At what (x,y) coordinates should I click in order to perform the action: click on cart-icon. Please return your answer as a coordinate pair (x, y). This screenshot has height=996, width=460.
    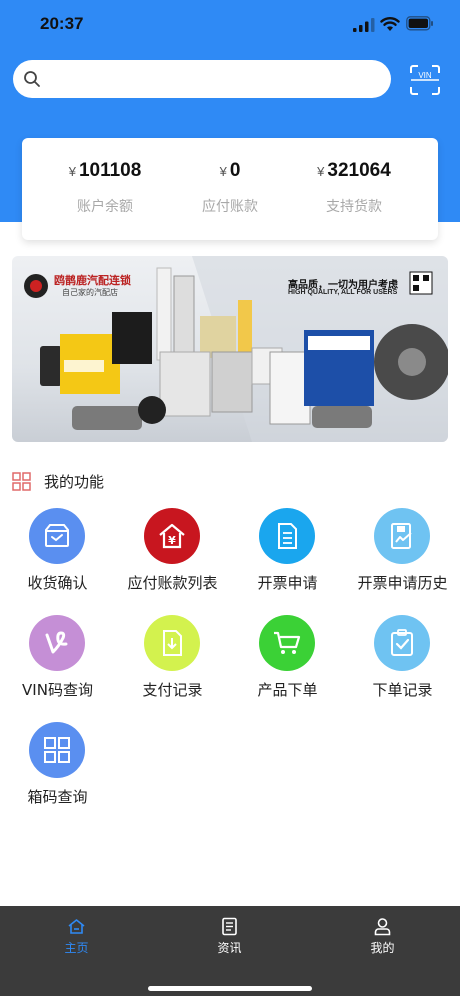
    Looking at the image, I should click on (287, 642).